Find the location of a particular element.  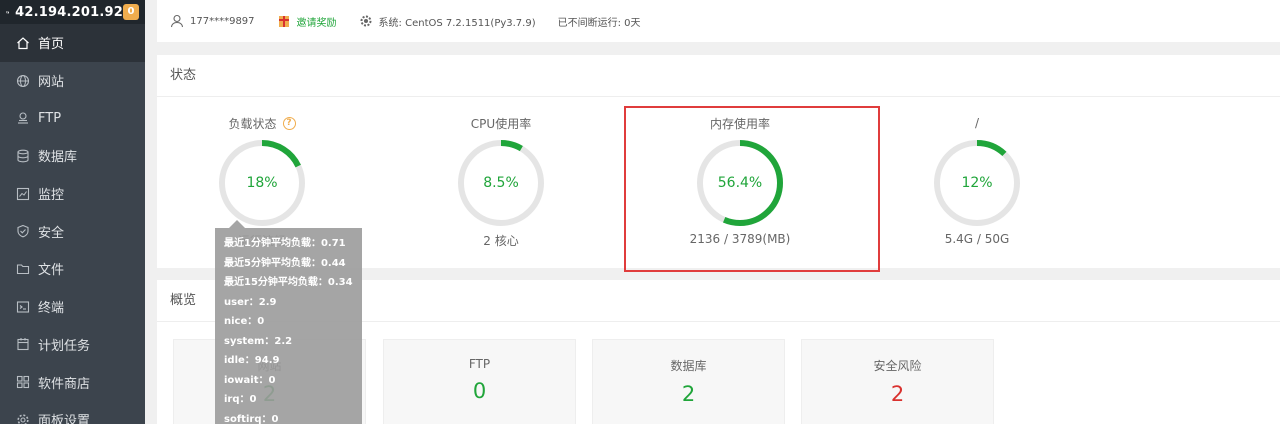

gauge-ring: 12% is located at coordinates (977, 183).